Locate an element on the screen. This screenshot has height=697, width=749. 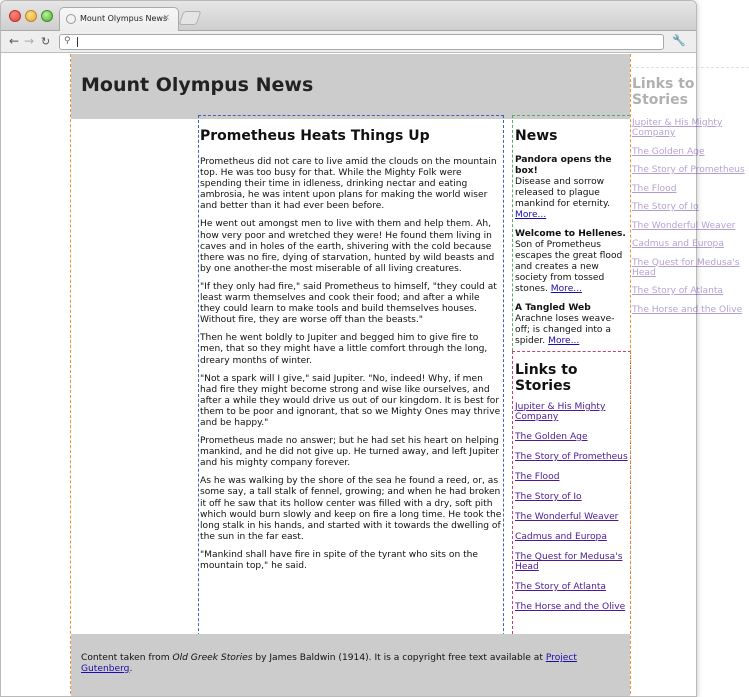
ghost-story-link: The Flood is located at coordinates (654, 188).